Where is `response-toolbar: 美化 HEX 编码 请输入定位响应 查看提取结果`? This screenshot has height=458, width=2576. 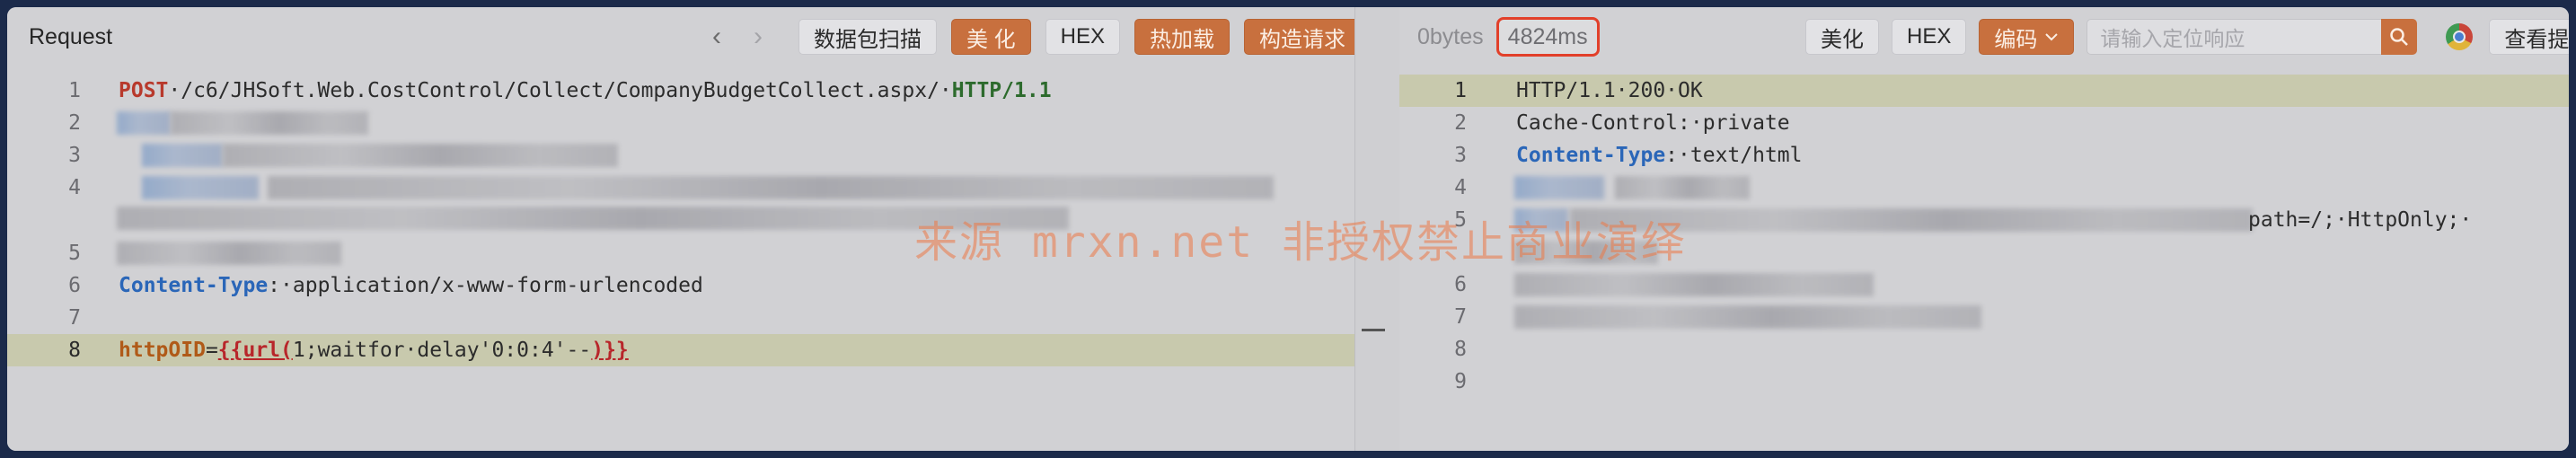 response-toolbar: 美化 HEX 编码 请输入定位响应 查看提取结果 is located at coordinates (2187, 36).